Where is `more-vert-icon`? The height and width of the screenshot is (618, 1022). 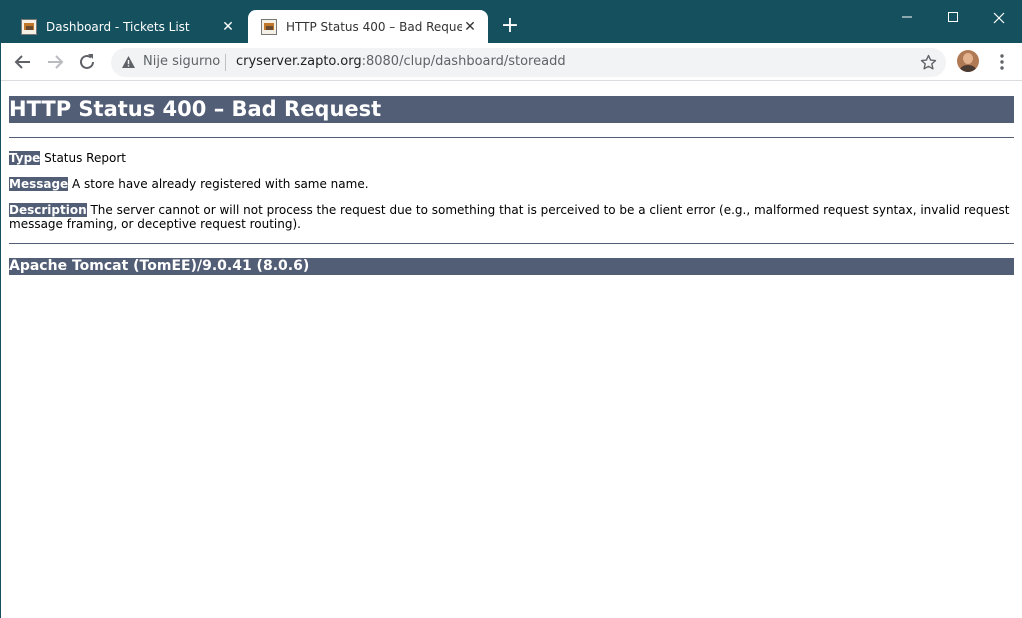 more-vert-icon is located at coordinates (1002, 62).